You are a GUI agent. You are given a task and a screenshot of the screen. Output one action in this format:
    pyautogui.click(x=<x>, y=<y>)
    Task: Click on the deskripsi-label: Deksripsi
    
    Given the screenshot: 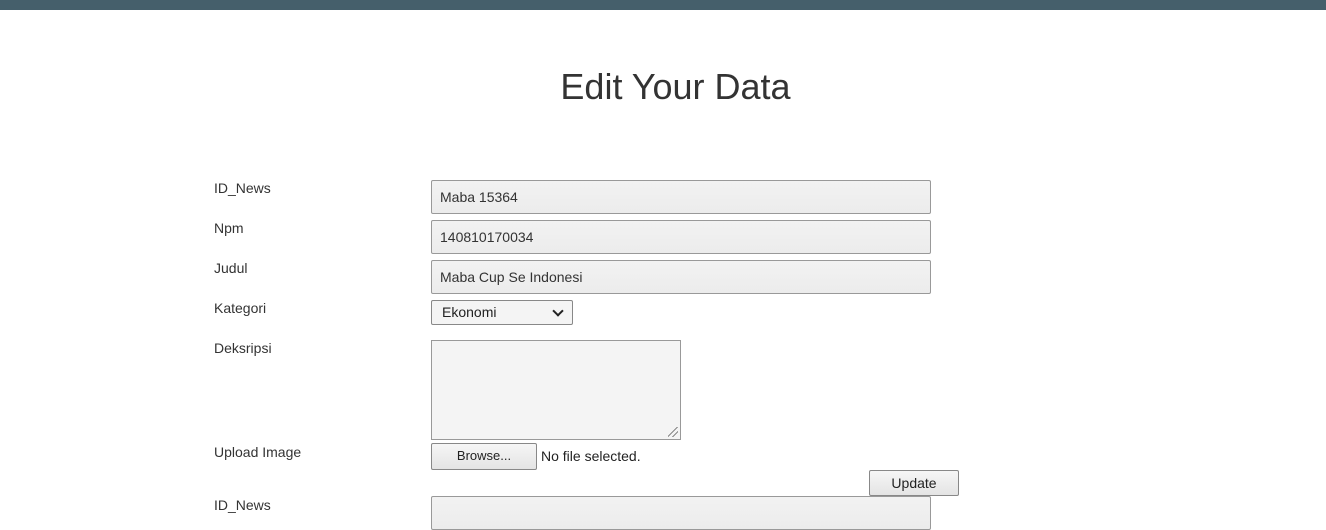 What is the action you would take?
    pyautogui.click(x=243, y=348)
    